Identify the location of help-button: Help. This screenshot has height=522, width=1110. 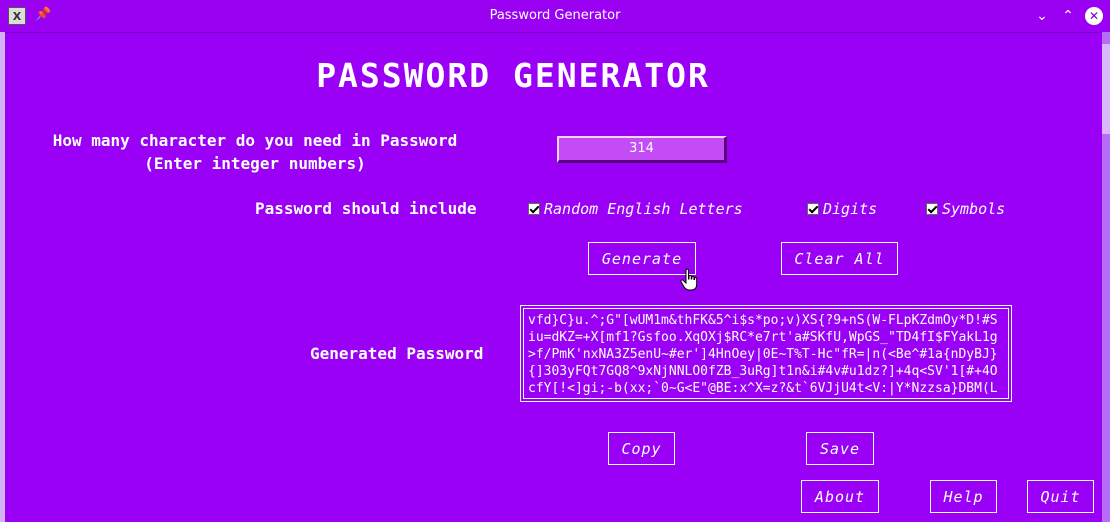
(963, 496).